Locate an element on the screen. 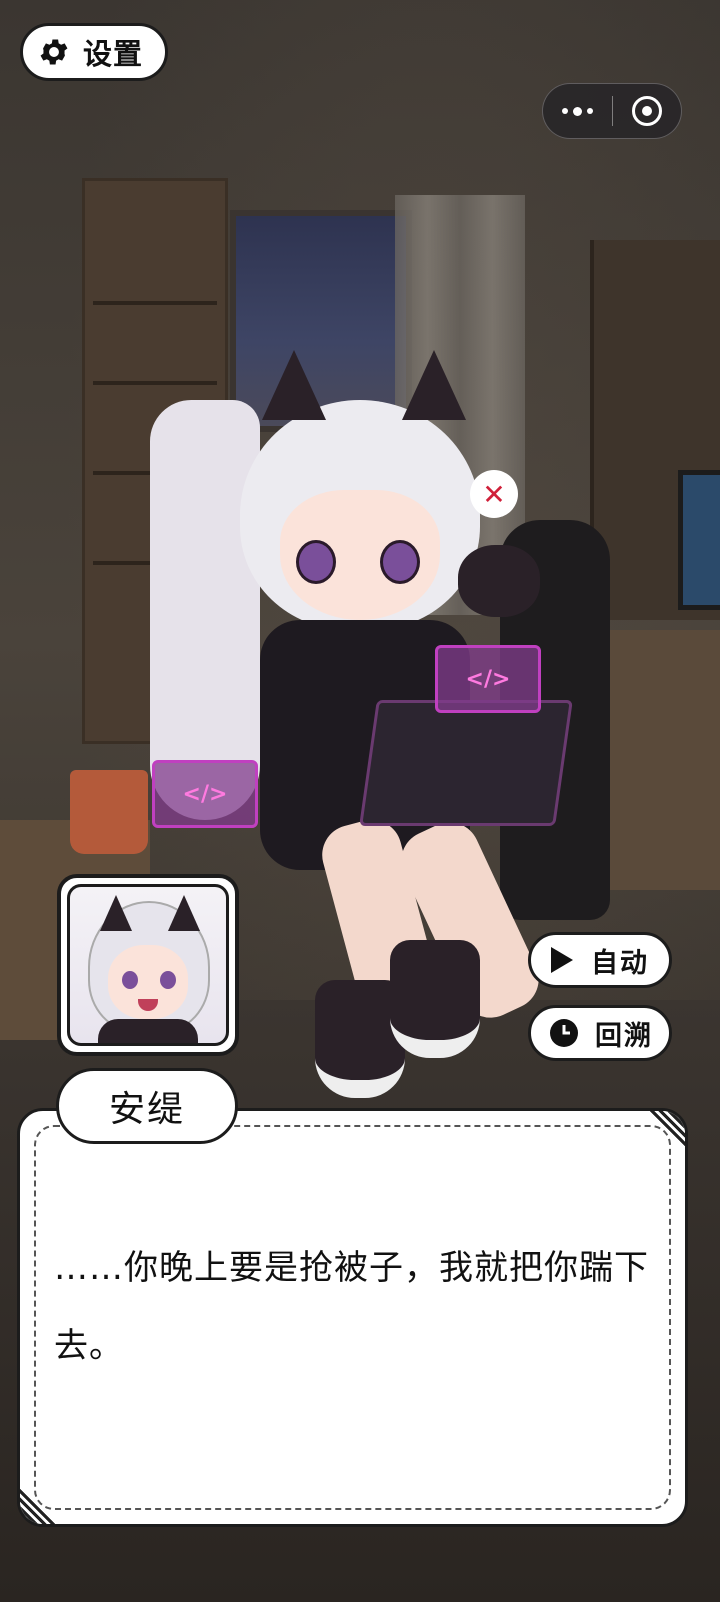  holo-code-panel-right: </> is located at coordinates (488, 679).